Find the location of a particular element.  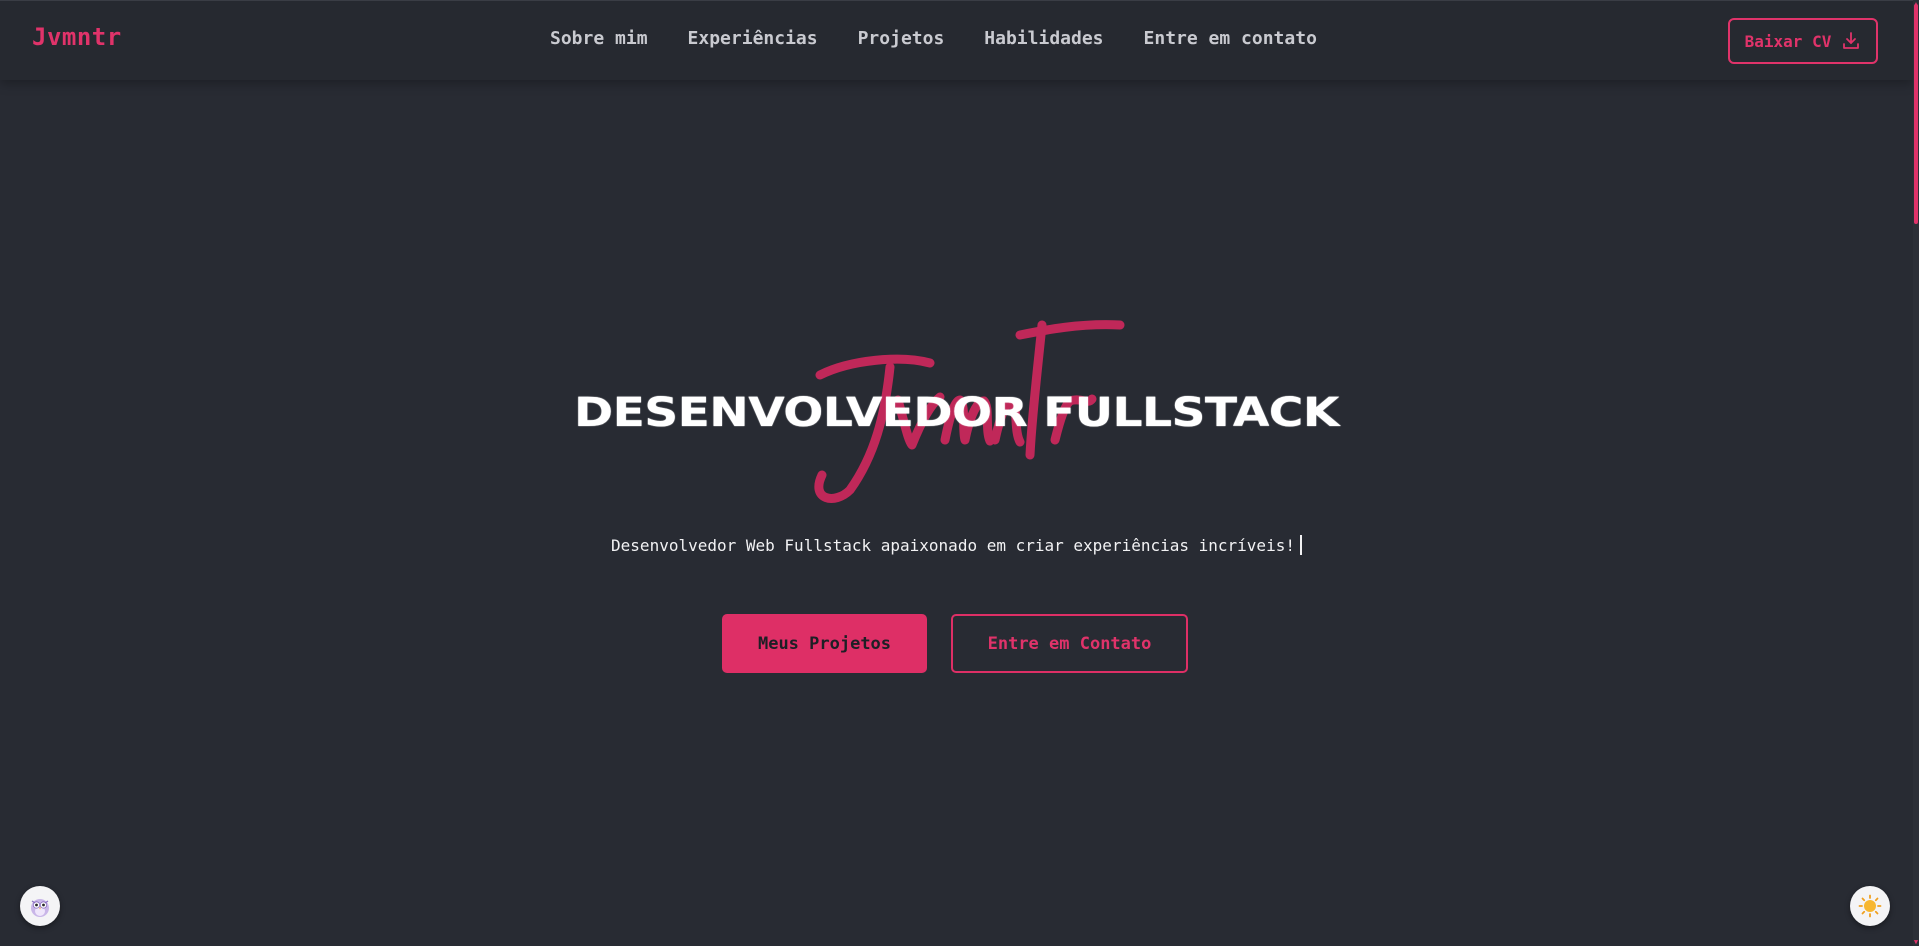

page-scrollbar: ▲ ▼ is located at coordinates (1916, 473).